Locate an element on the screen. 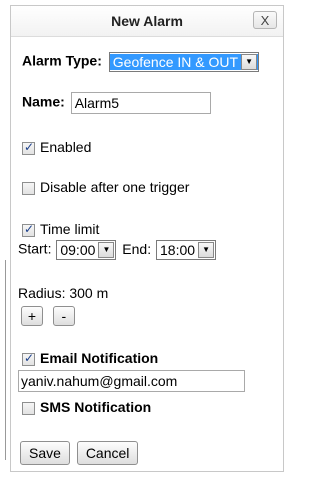  name-input: Alarm5 is located at coordinates (140, 103).